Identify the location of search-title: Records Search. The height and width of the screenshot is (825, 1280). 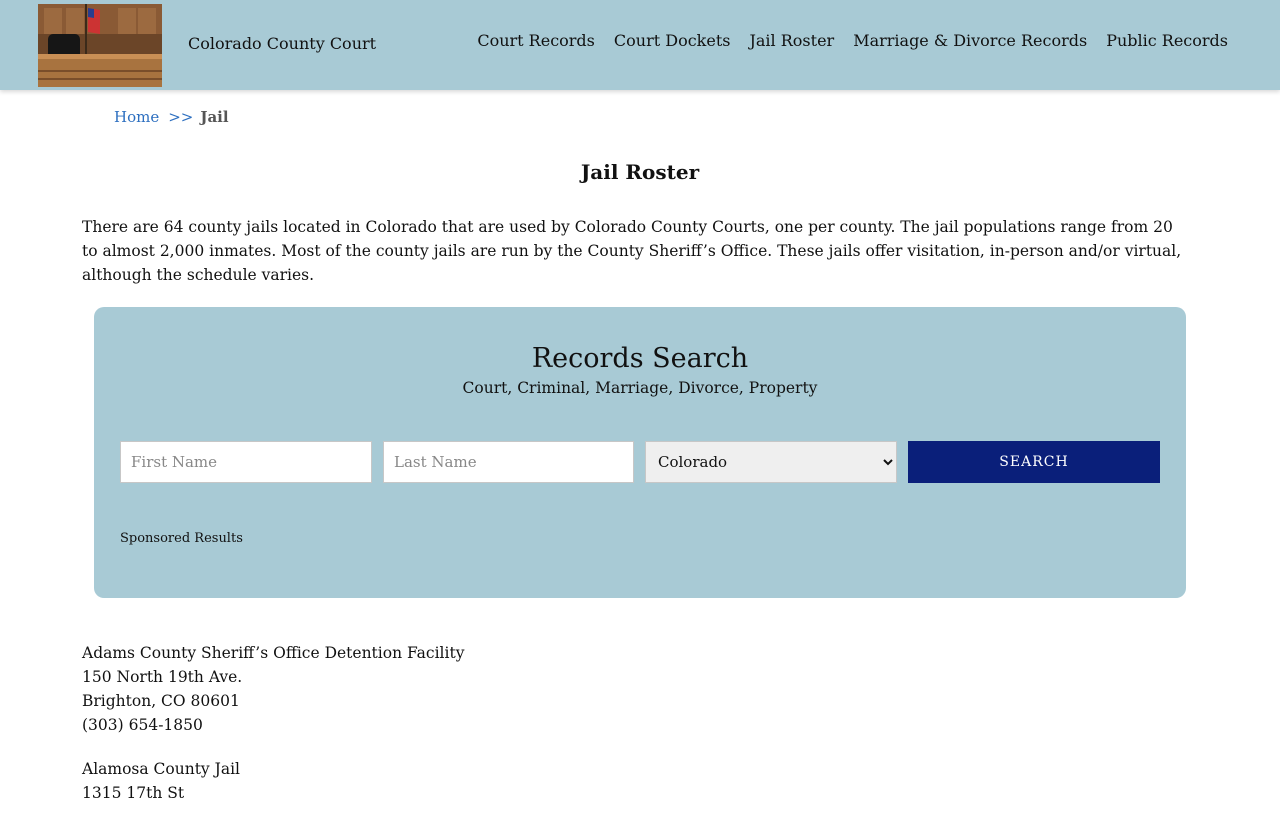
(640, 358).